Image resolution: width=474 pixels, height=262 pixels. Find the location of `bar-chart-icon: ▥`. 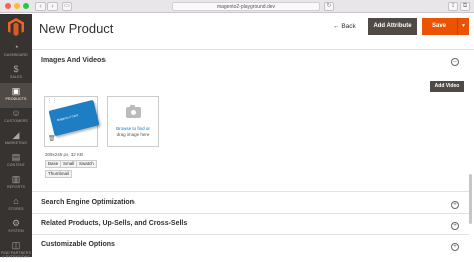

bar-chart-icon: ▥ is located at coordinates (16, 179).